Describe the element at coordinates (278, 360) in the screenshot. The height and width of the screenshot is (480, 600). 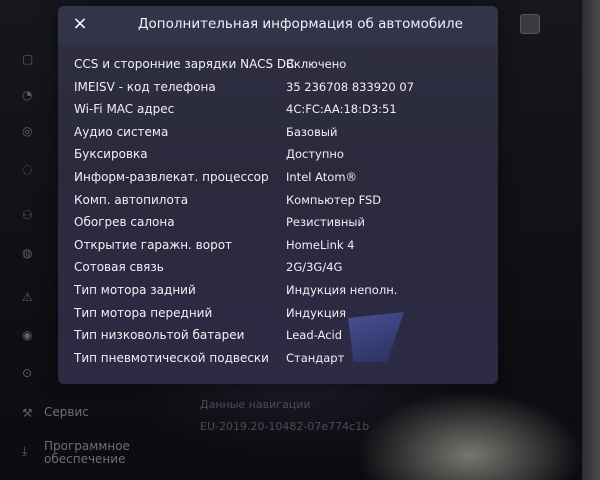
I see `info-row: Тип пневмотической подвески Стандарт` at that location.